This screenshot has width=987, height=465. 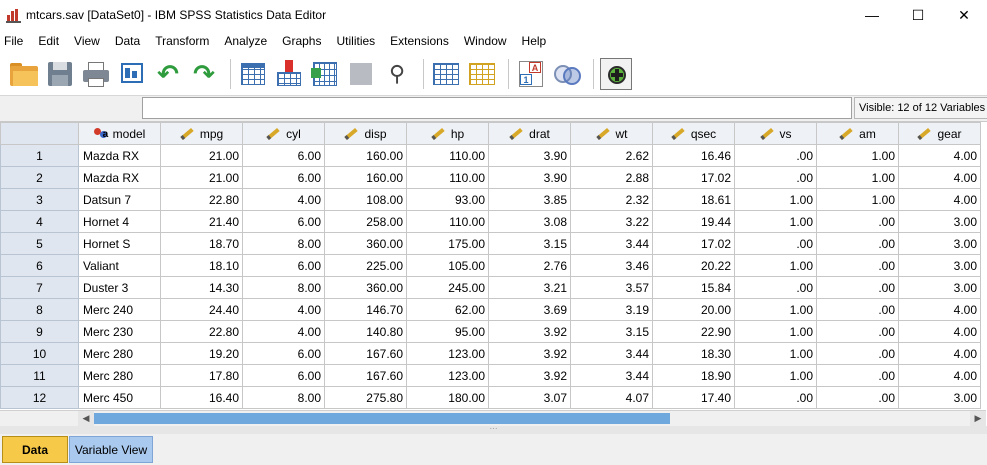 I want to click on cell-mpg: 21.00, so click(x=201, y=177).